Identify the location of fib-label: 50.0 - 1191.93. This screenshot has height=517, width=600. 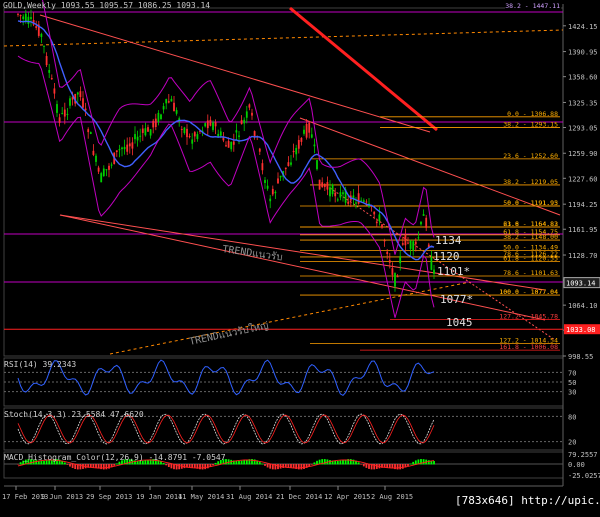
(530, 203).